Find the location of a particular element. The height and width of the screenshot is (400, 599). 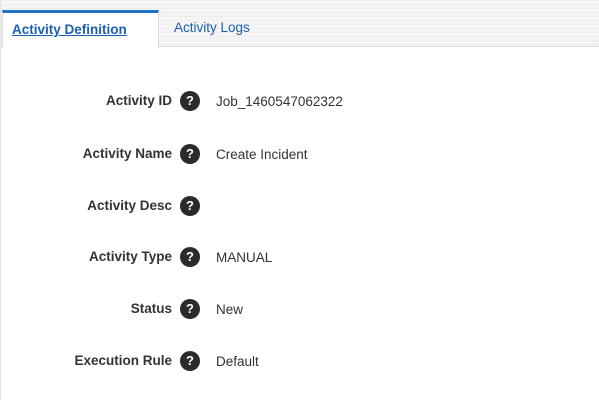

tab-bar: Activity Definition Activity Logs is located at coordinates (300, 24).